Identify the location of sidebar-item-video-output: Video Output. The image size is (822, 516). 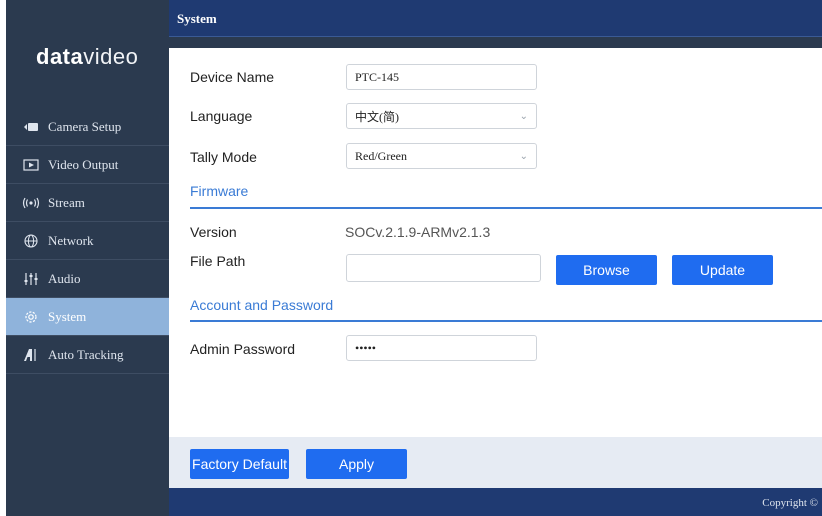
(87, 165).